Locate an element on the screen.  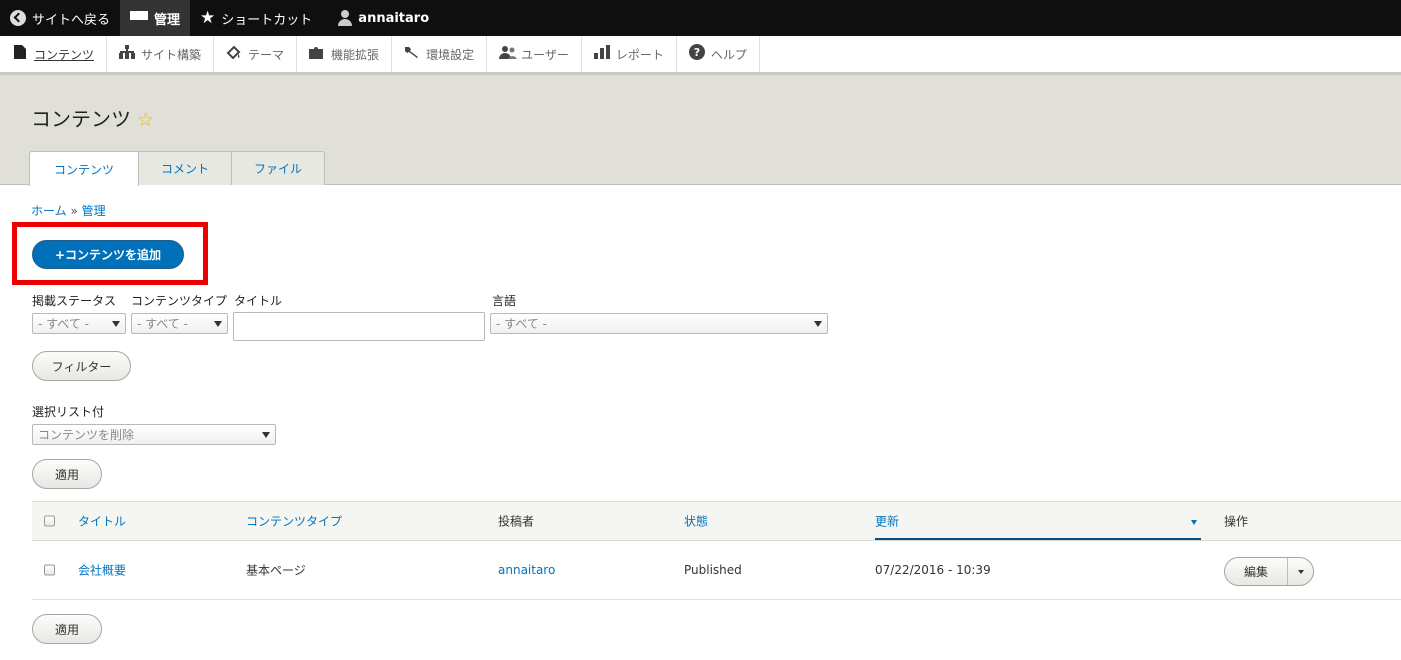
tray-item-people: ユーザー is located at coordinates (534, 54).